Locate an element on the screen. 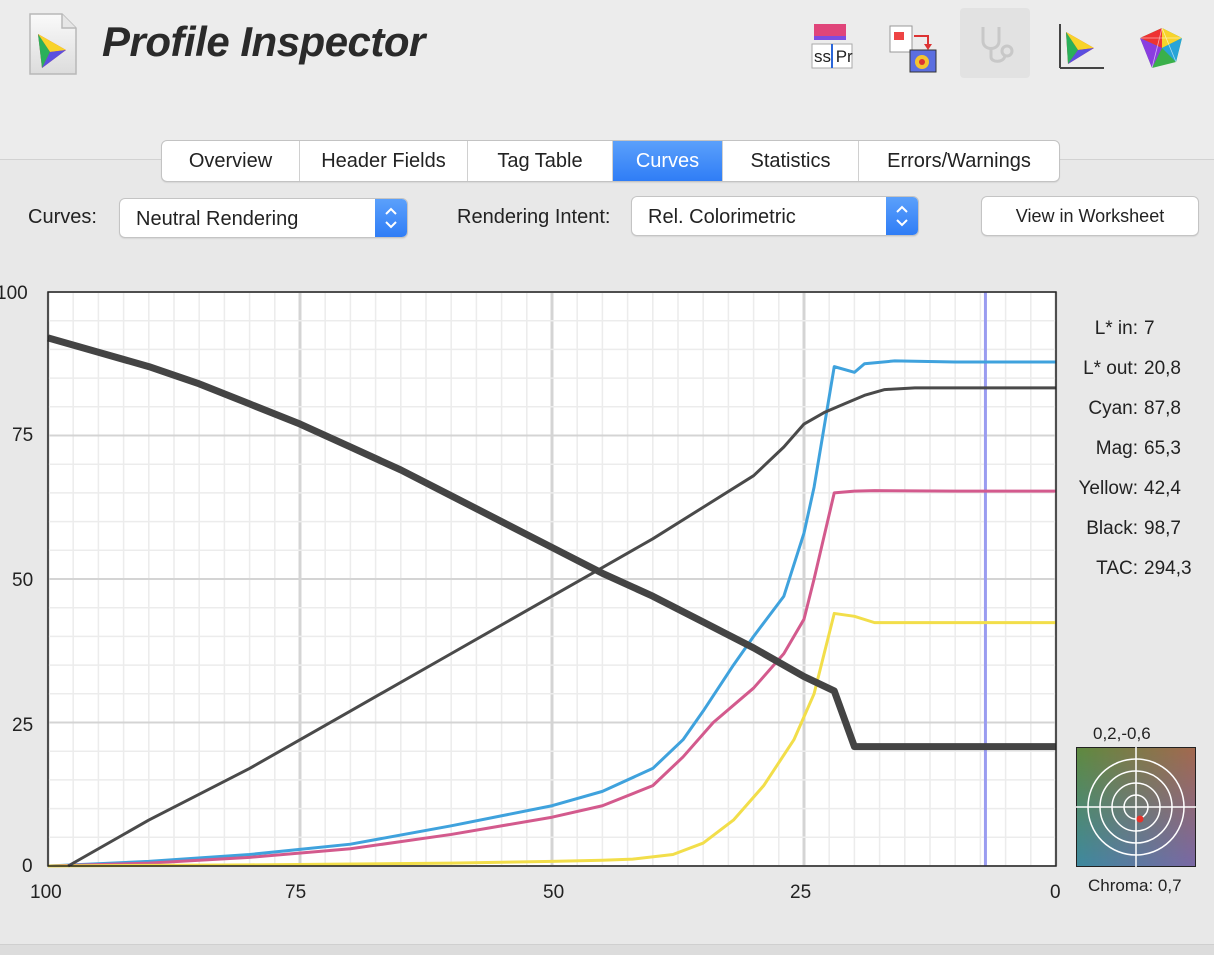 The height and width of the screenshot is (955, 1214). y-tick-label: 100 is located at coordinates (14, 293).